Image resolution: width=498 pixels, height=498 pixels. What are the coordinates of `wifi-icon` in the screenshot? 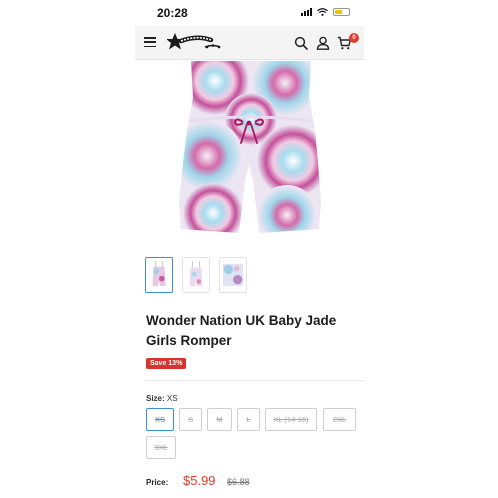 It's located at (322, 12).